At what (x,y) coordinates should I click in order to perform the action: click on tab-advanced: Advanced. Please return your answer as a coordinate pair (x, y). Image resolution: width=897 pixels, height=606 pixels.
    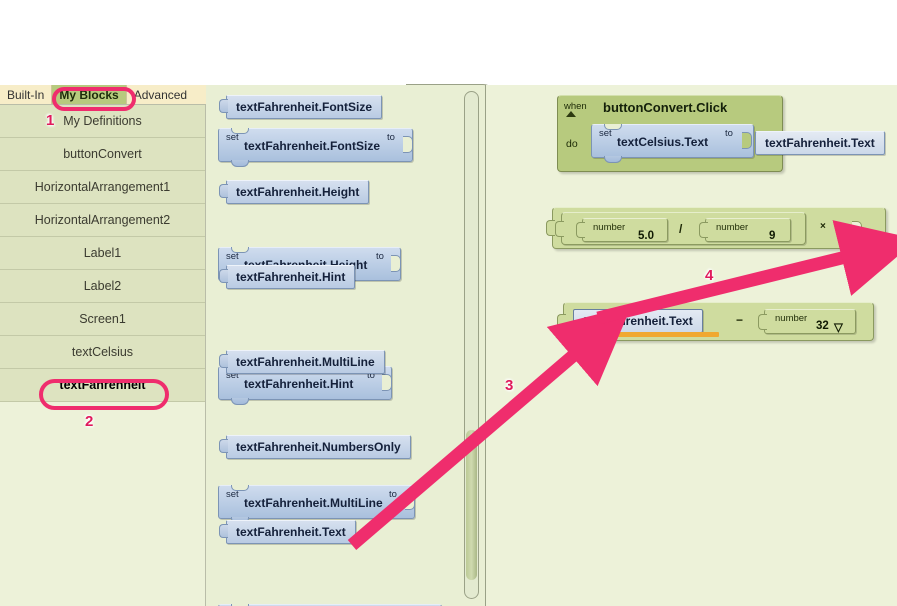
    Looking at the image, I should click on (160, 94).